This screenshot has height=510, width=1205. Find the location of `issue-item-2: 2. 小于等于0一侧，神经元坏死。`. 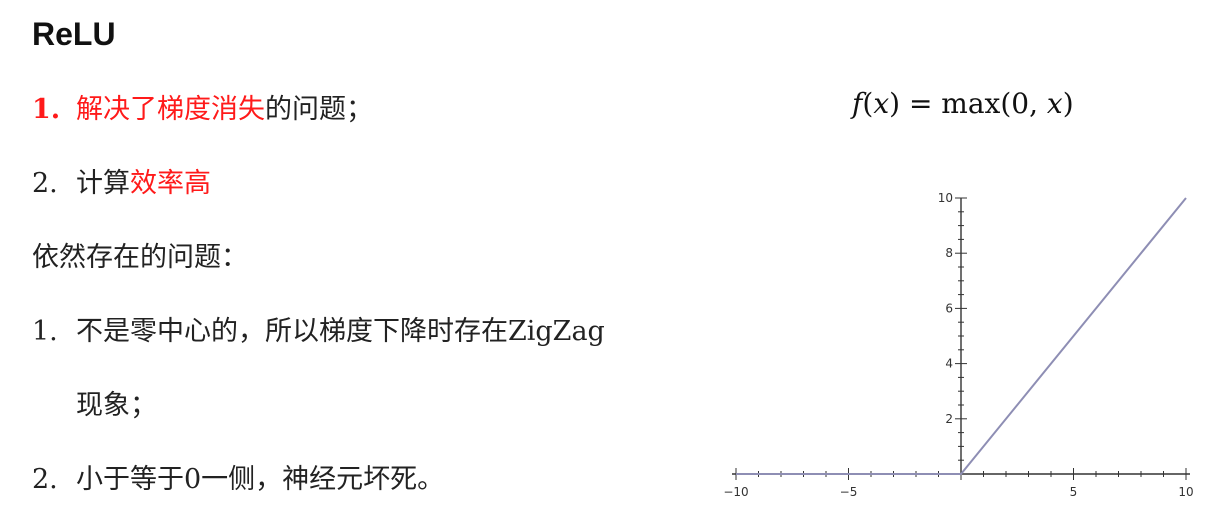

issue-item-2: 2. 小于等于0一侧，神经元坏死。 is located at coordinates (238, 480).